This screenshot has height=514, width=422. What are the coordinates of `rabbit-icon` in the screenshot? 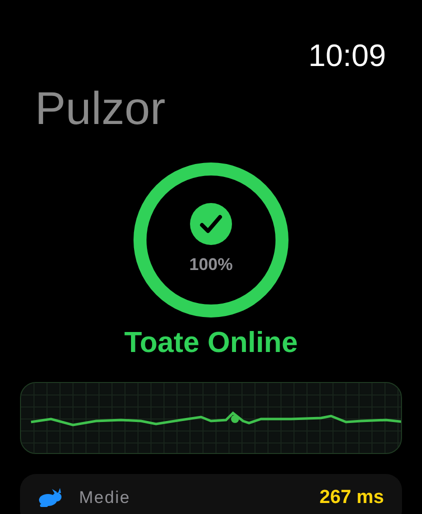 It's located at (49, 498).